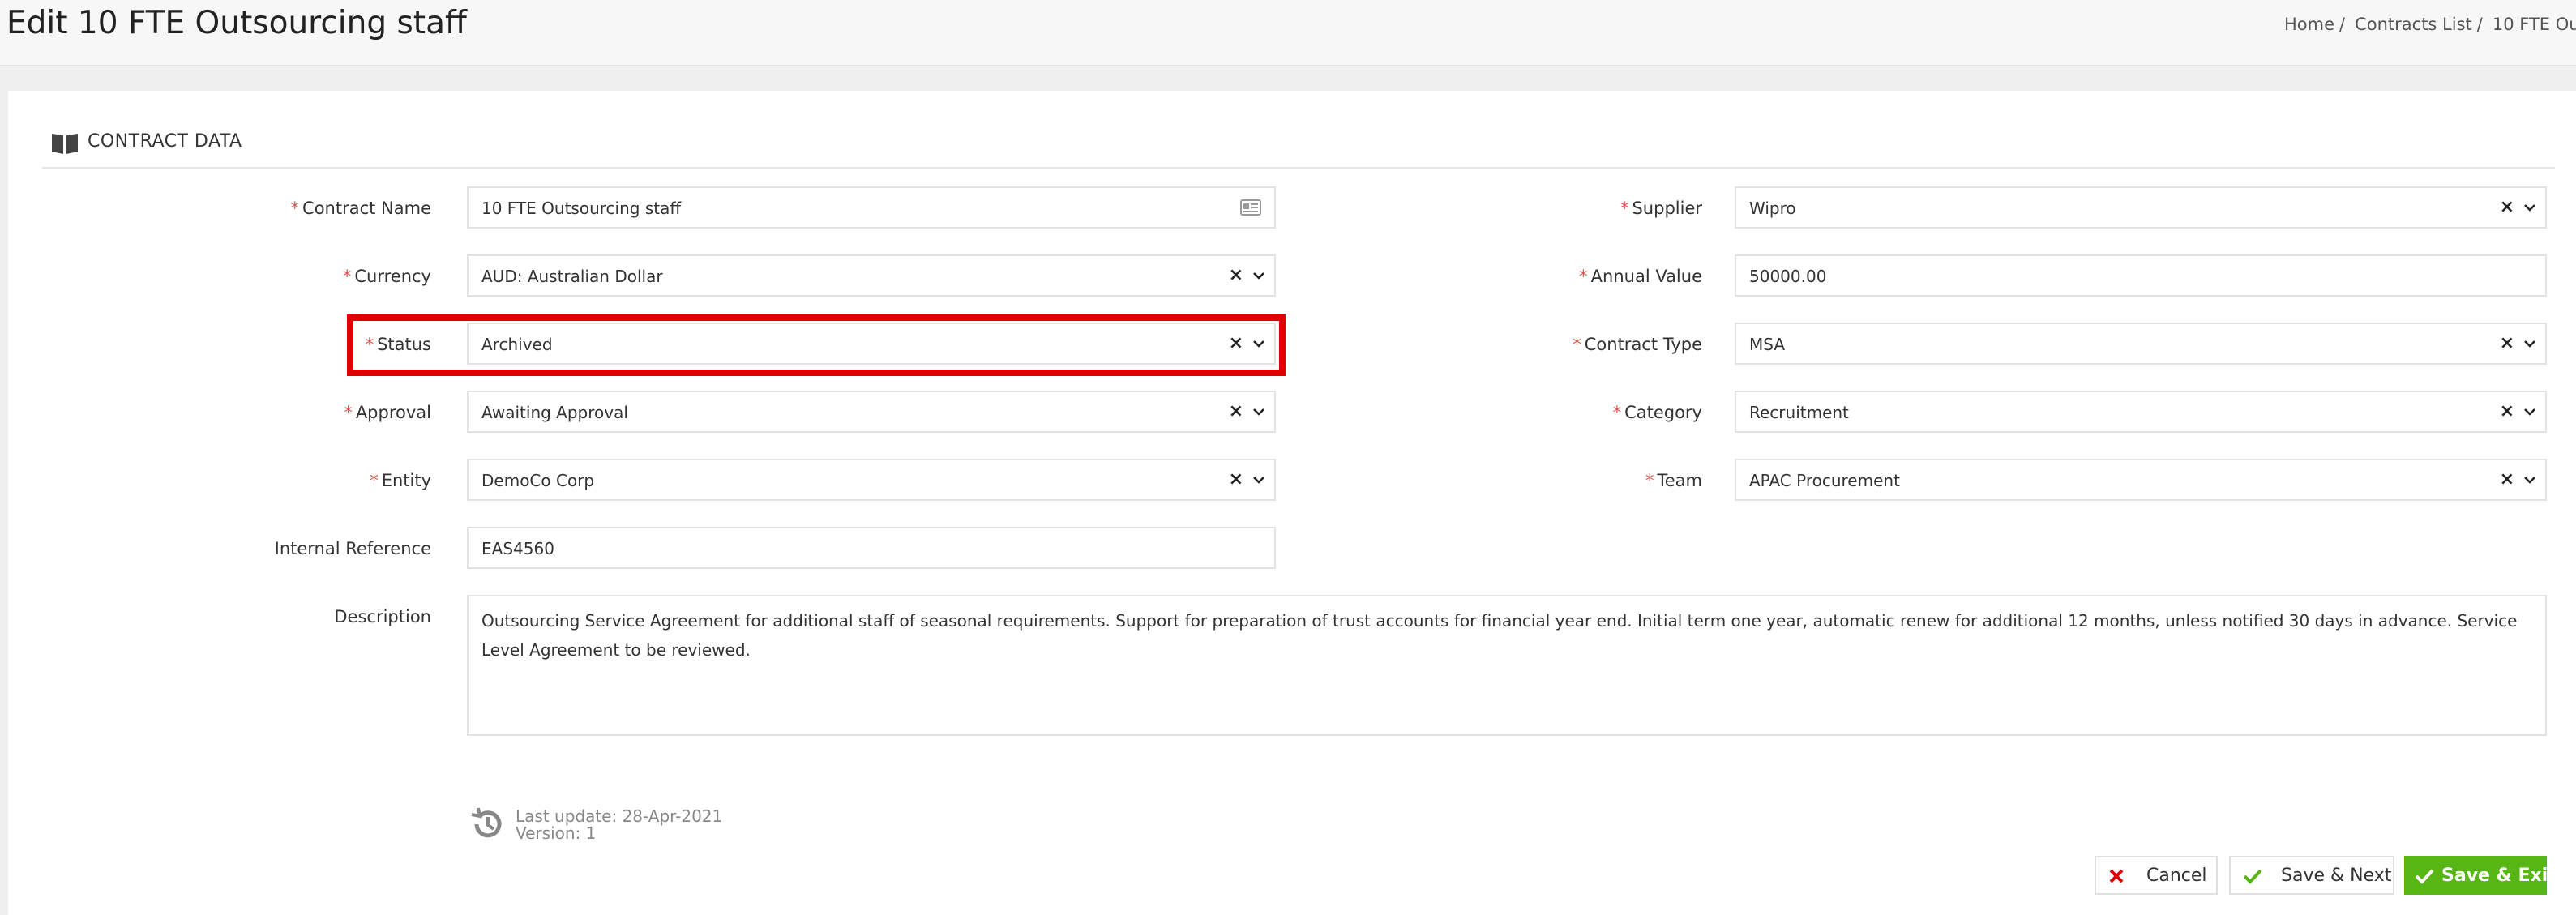  What do you see at coordinates (2141, 344) in the screenshot?
I see `contract-type-select: MSA ×` at bounding box center [2141, 344].